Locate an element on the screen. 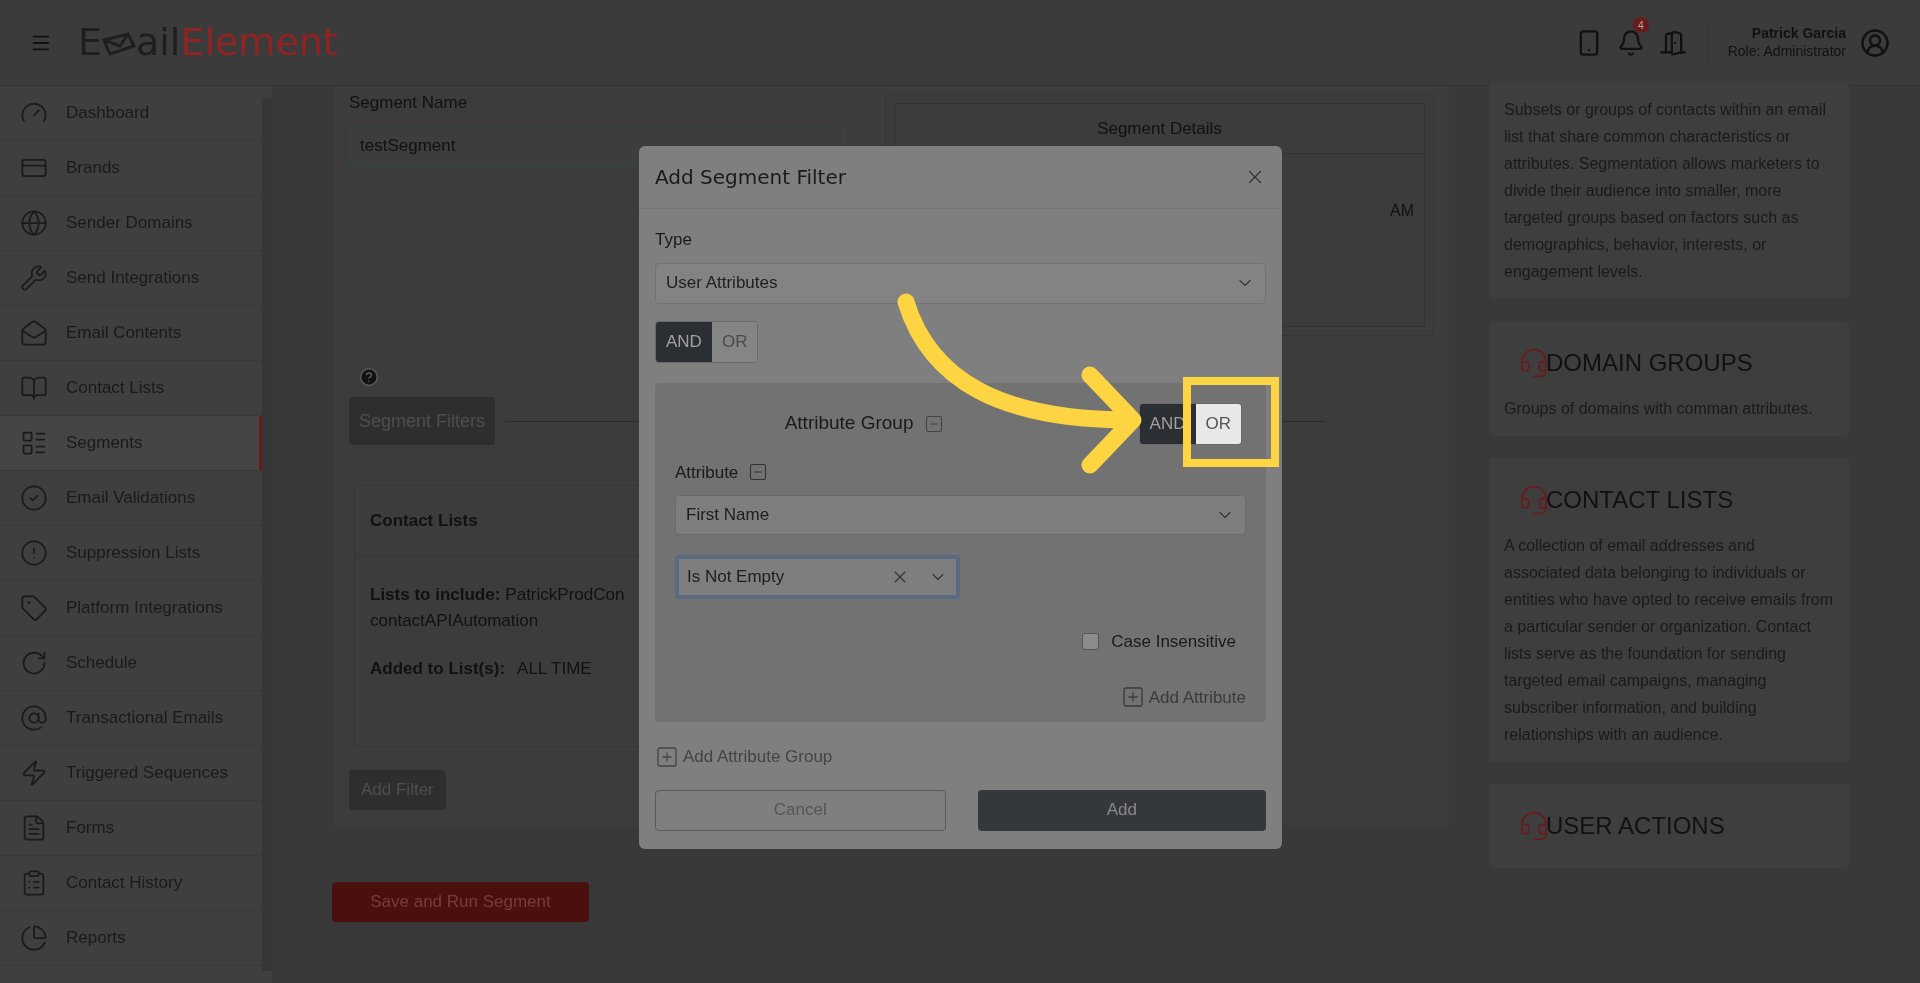 This screenshot has height=983, width=1920. add-group-button: Add Attribute Group is located at coordinates (744, 757).